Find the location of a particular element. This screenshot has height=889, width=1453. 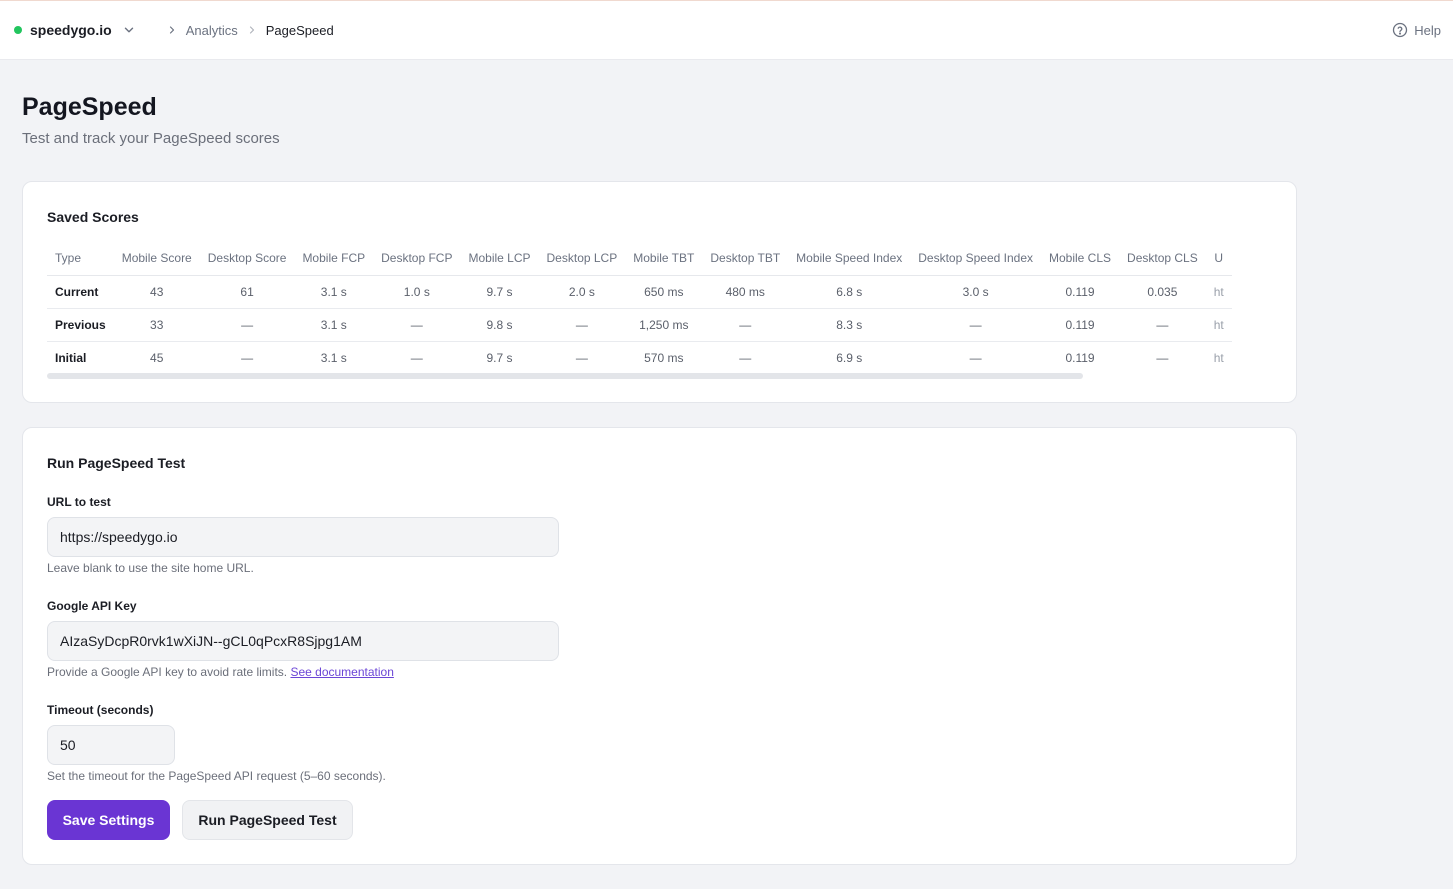

site-status-dot is located at coordinates (18, 30).